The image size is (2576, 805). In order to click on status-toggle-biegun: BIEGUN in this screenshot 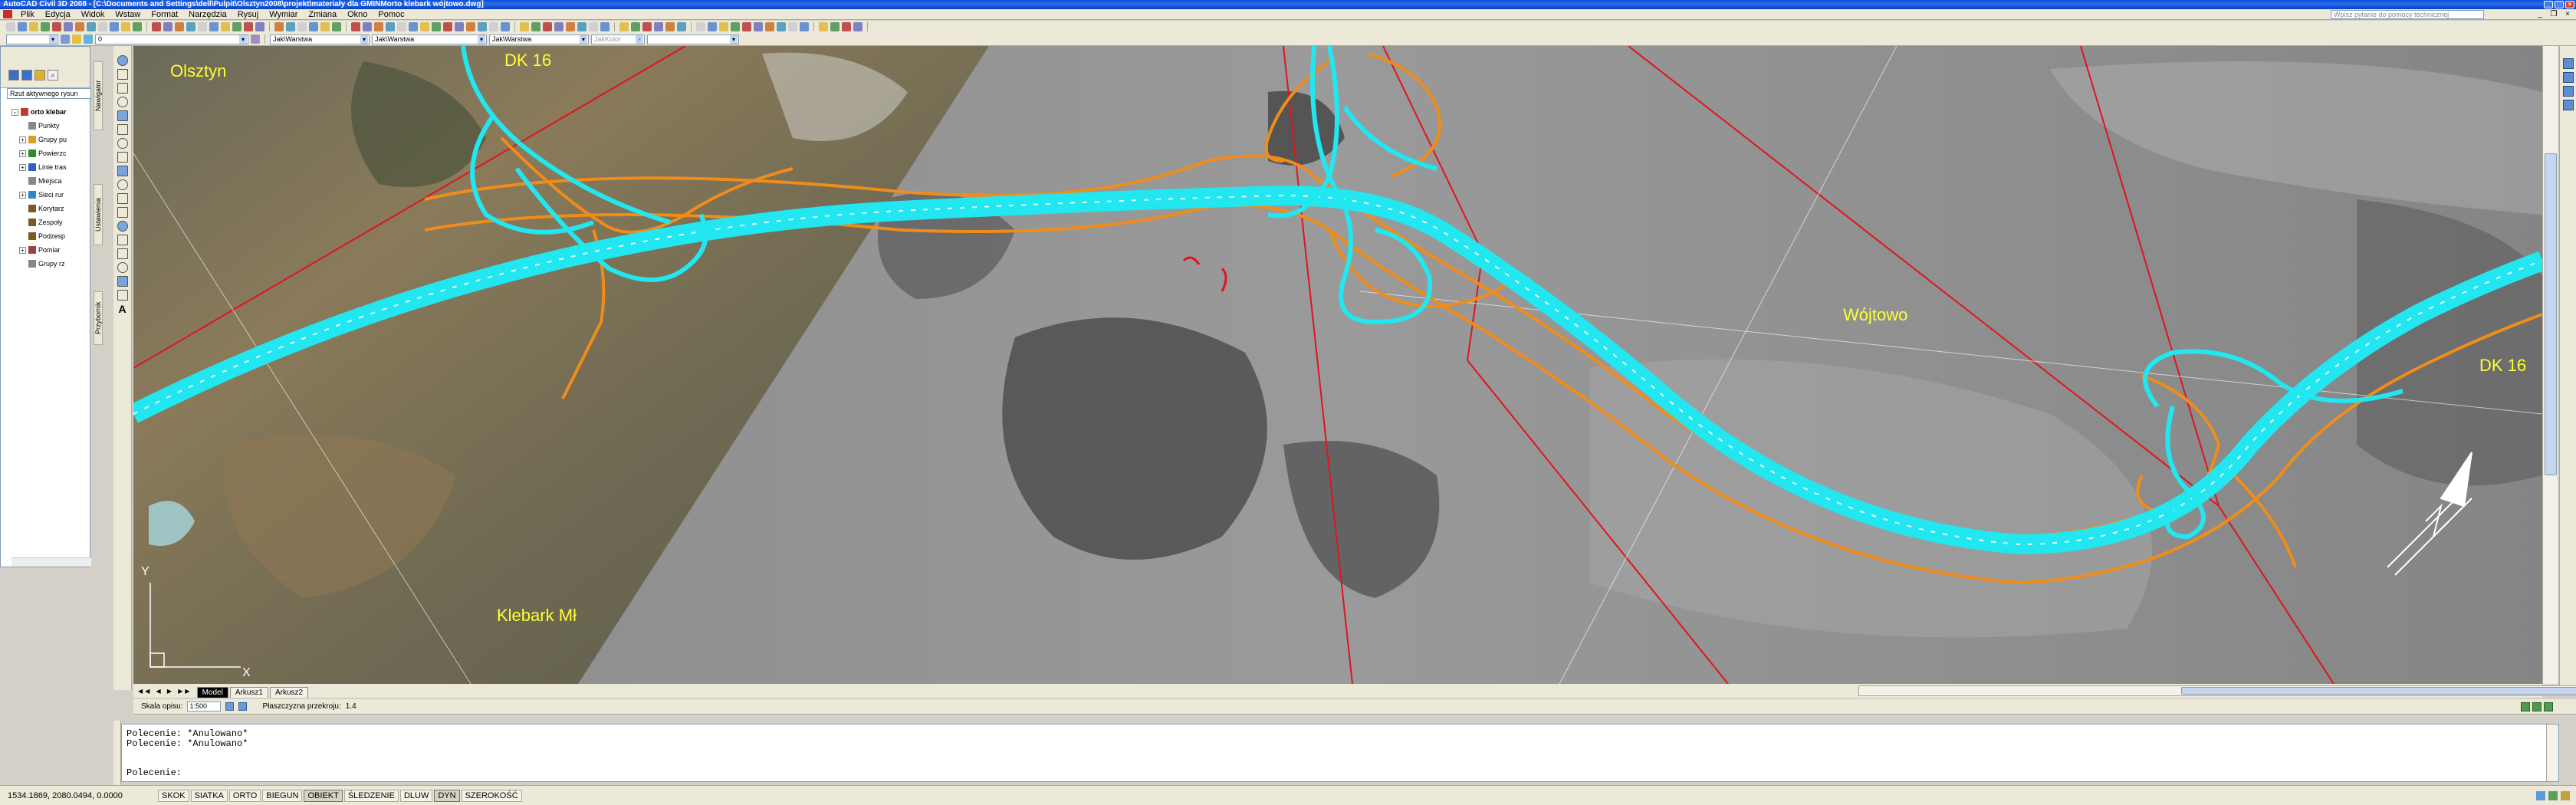, I will do `click(283, 796)`.